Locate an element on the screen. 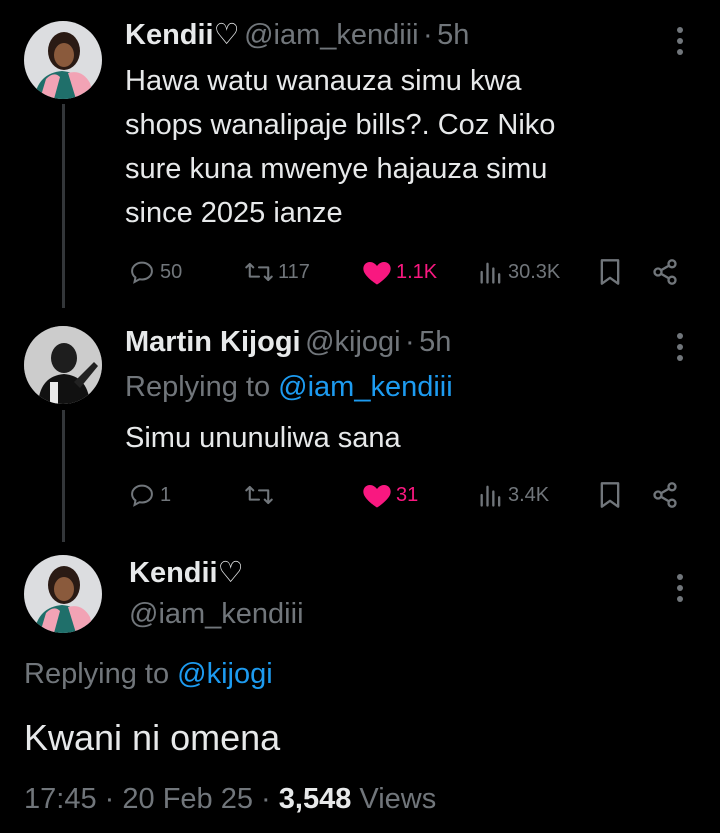 This screenshot has height=833, width=720. martin-avatar-image is located at coordinates (63, 365).